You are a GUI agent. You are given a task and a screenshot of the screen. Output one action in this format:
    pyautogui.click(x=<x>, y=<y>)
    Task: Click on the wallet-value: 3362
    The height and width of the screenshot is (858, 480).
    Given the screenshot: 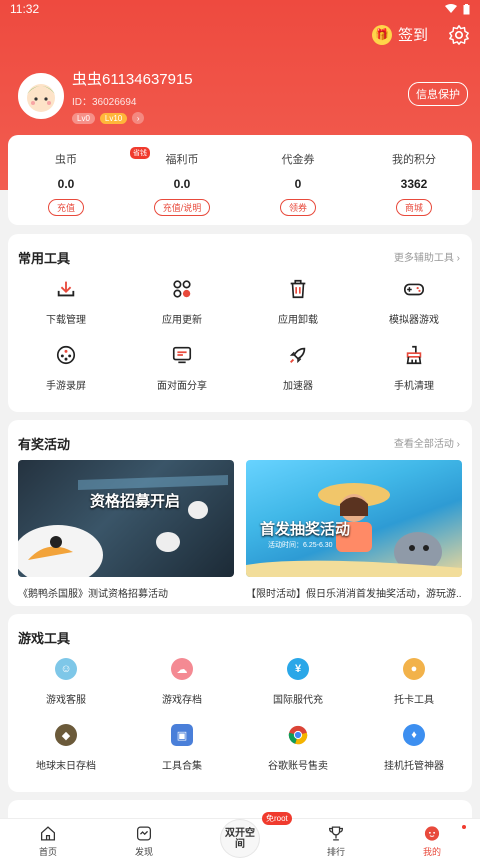 What is the action you would take?
    pyautogui.click(x=414, y=184)
    